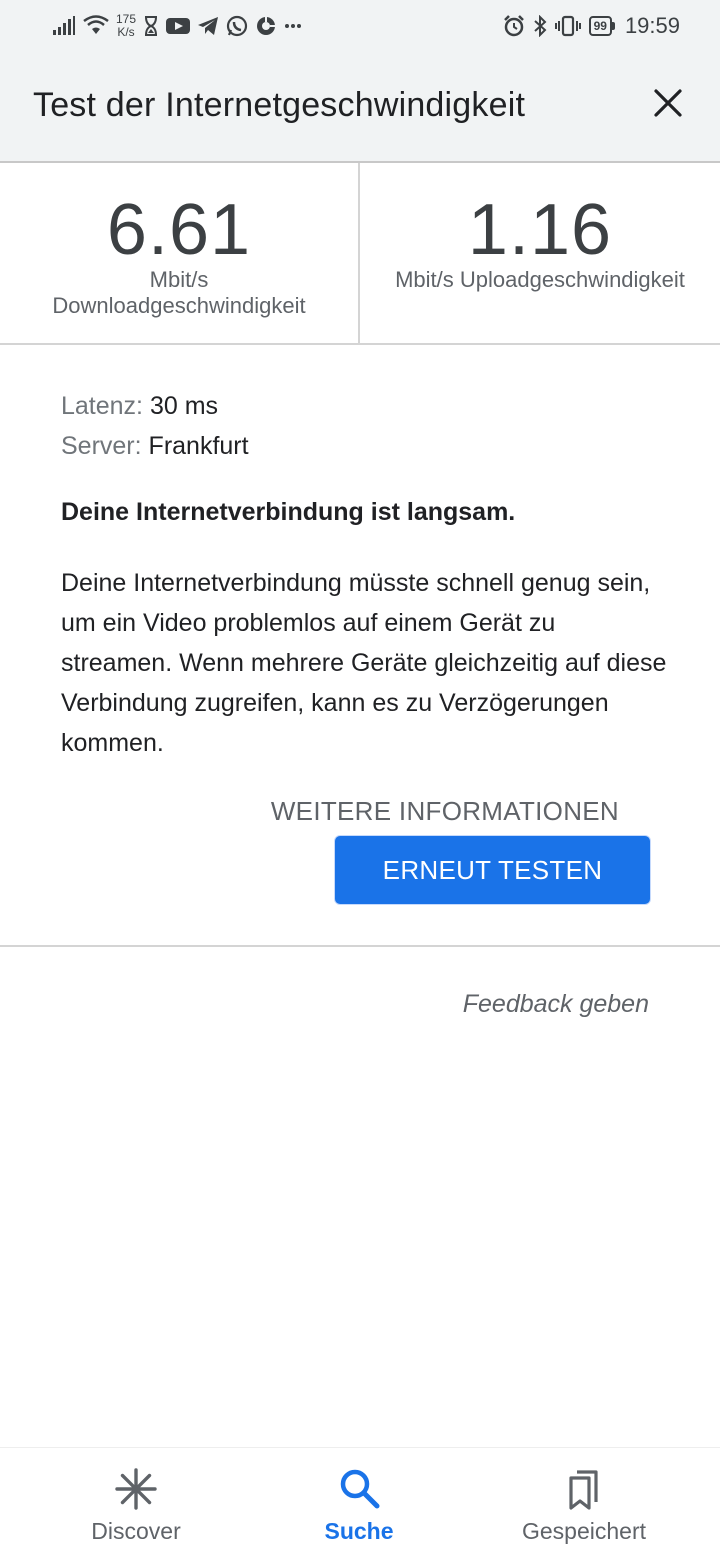 This screenshot has height=1560, width=720. Describe the element at coordinates (445, 811) in the screenshot. I see `more-info-link: WEITERE INFORMATIONEN` at that location.